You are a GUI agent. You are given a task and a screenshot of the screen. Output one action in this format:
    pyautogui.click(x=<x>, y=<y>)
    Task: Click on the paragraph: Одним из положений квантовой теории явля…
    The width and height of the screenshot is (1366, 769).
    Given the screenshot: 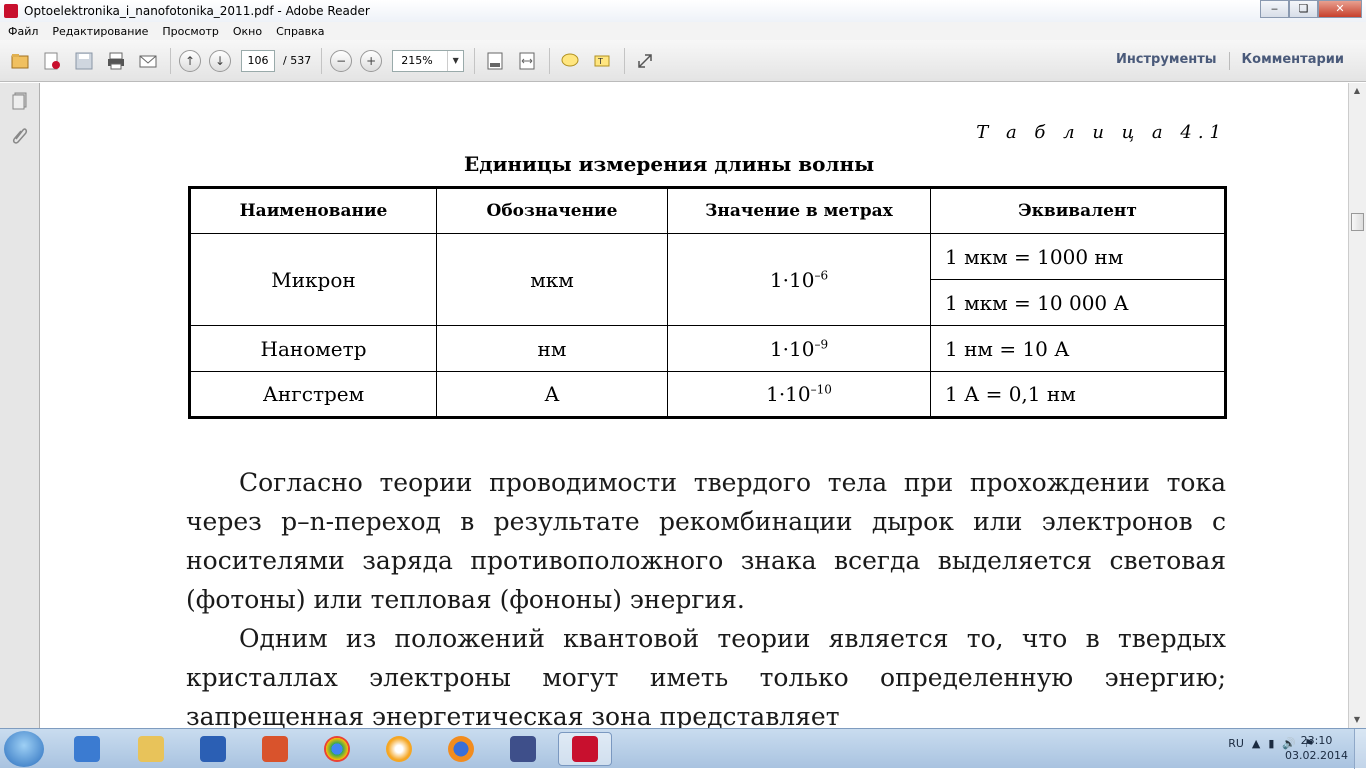 What is the action you would take?
    pyautogui.click(x=706, y=676)
    